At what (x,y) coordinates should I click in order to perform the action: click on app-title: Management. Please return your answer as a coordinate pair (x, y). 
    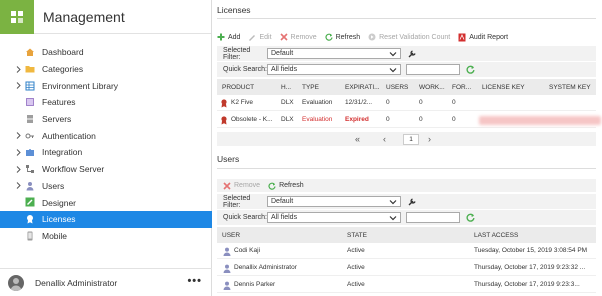
    Looking at the image, I should click on (84, 16).